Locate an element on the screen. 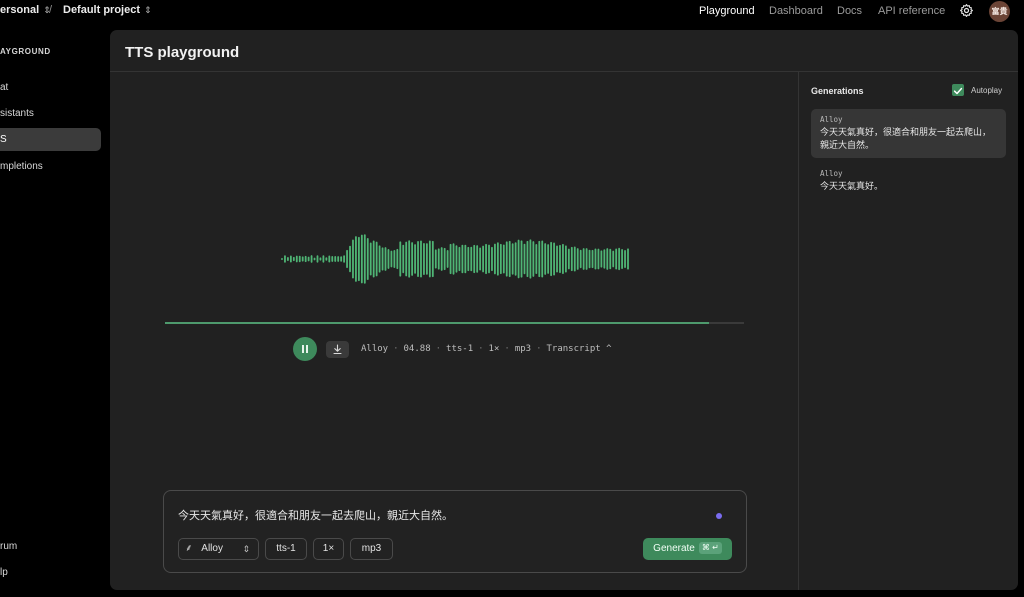 The width and height of the screenshot is (1024, 597). generate-button: Generate ⌘ ↵ is located at coordinates (687, 549).